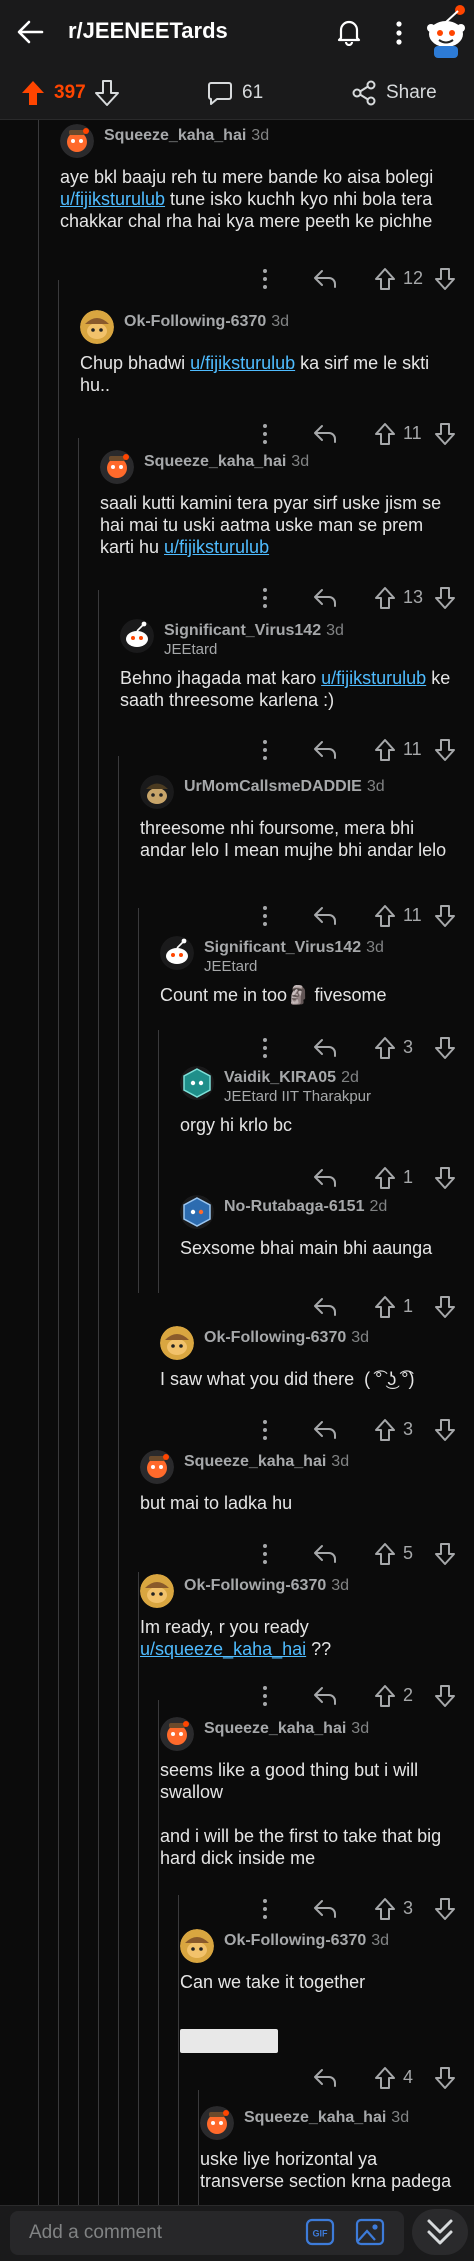  I want to click on username: UrMomCallsmeDADDIE, so click(273, 786).